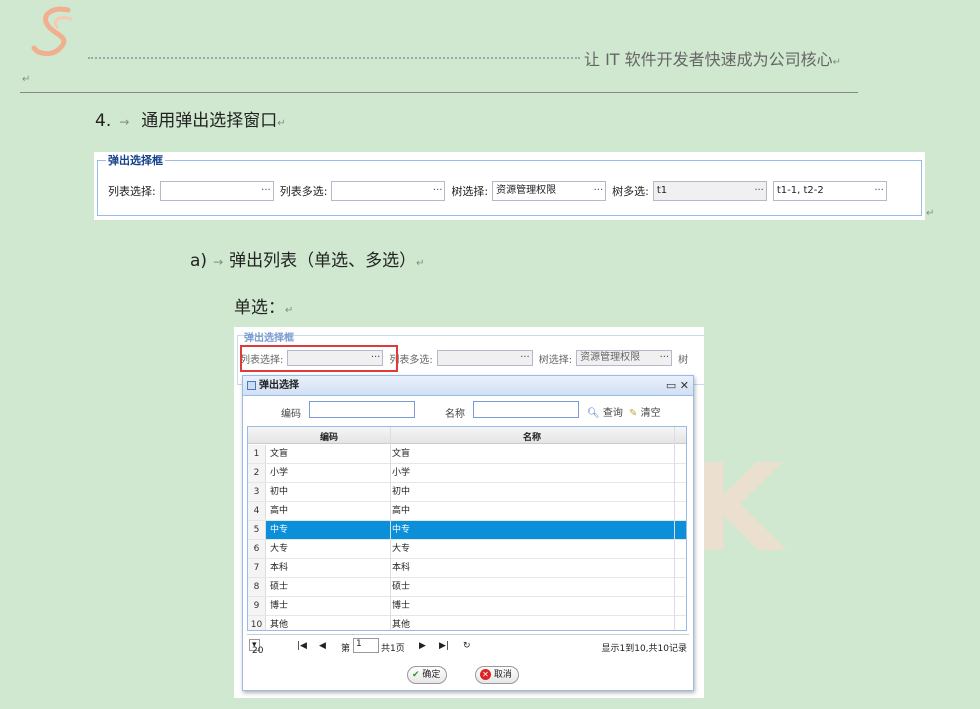 This screenshot has width=980, height=709. What do you see at coordinates (279, 492) in the screenshot?
I see `cell-code: 初中` at bounding box center [279, 492].